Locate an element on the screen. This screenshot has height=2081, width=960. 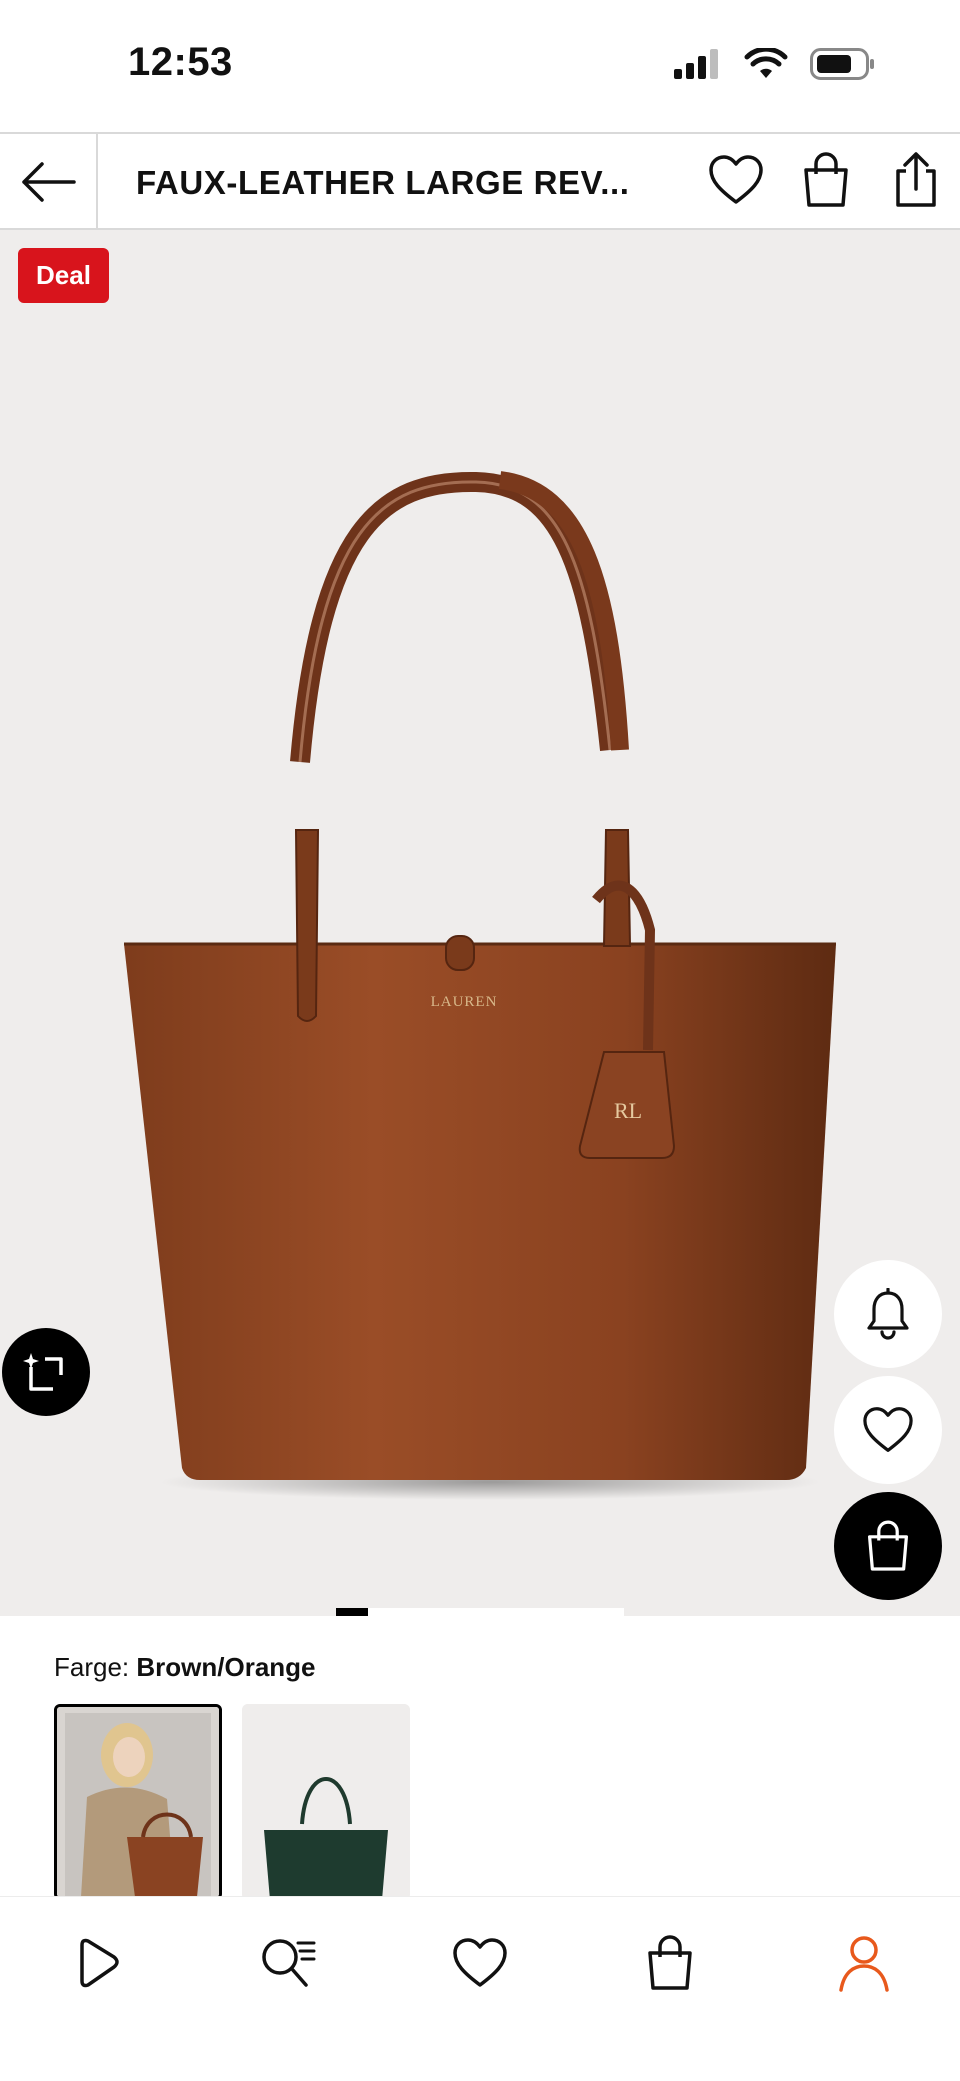
bottom-navigation is located at coordinates (480, 1988).